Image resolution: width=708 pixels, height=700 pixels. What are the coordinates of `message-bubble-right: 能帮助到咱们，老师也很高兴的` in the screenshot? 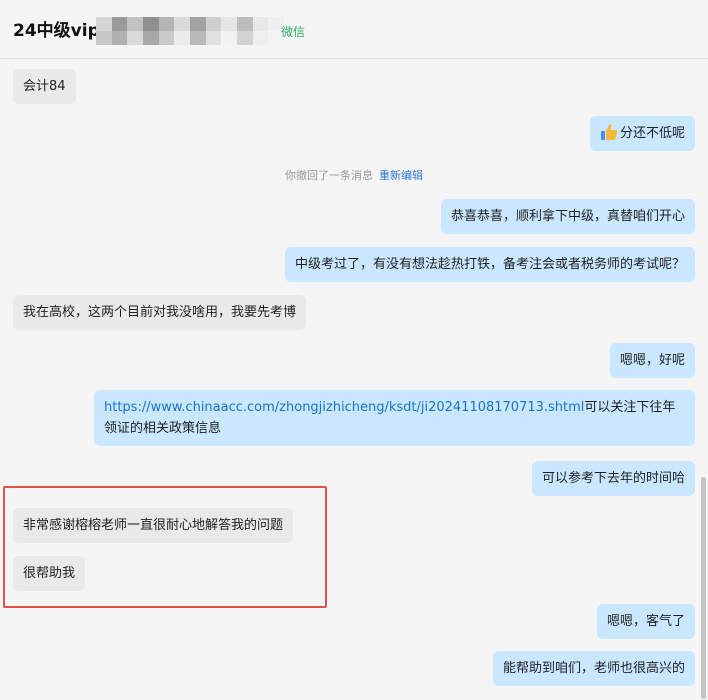 It's located at (593, 668).